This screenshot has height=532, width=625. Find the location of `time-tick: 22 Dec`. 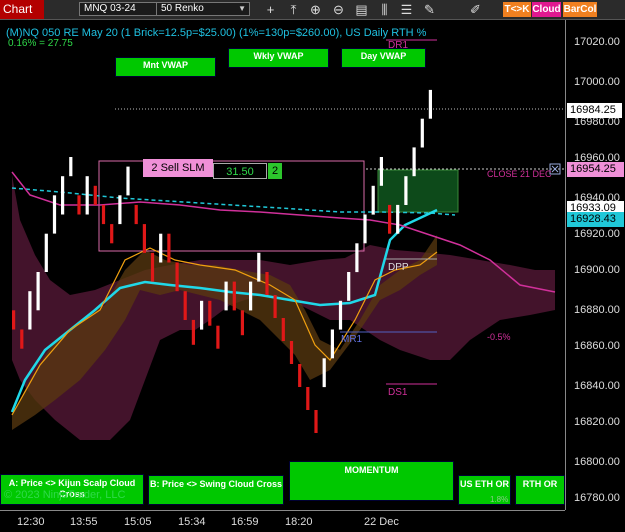

time-tick: 22 Dec is located at coordinates (381, 522).